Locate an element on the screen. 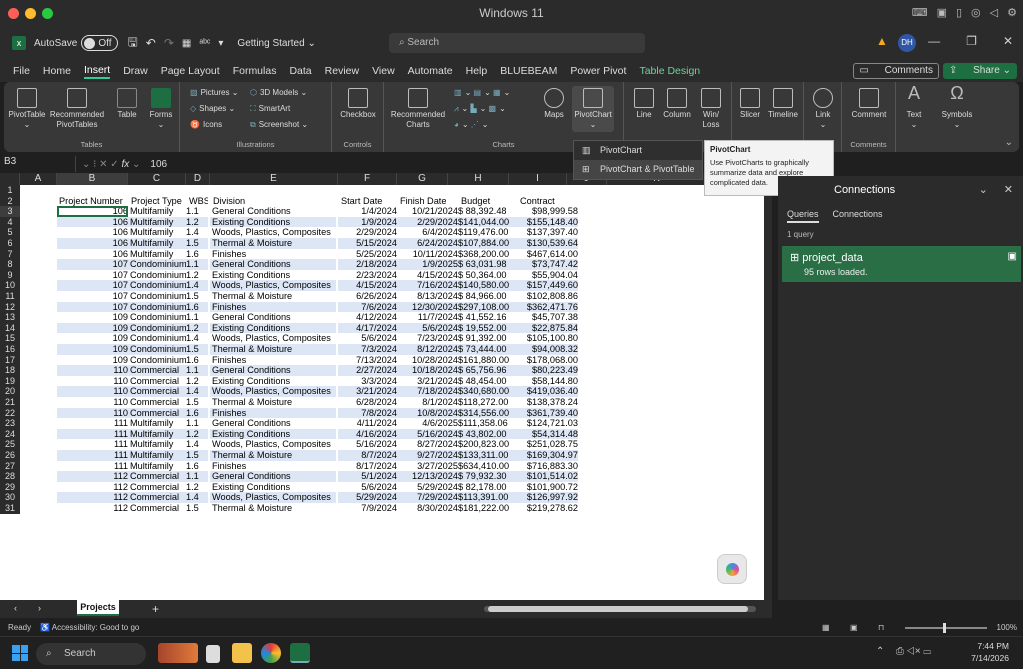 The height and width of the screenshot is (669, 1023). normal-view-icon: ▦ is located at coordinates (826, 628).